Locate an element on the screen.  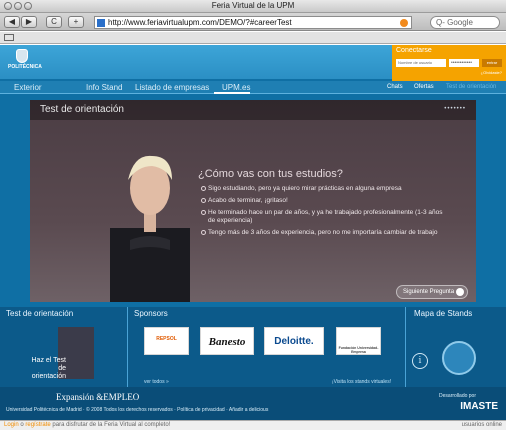
forward-button: ▶ is located at coordinates (29, 22).